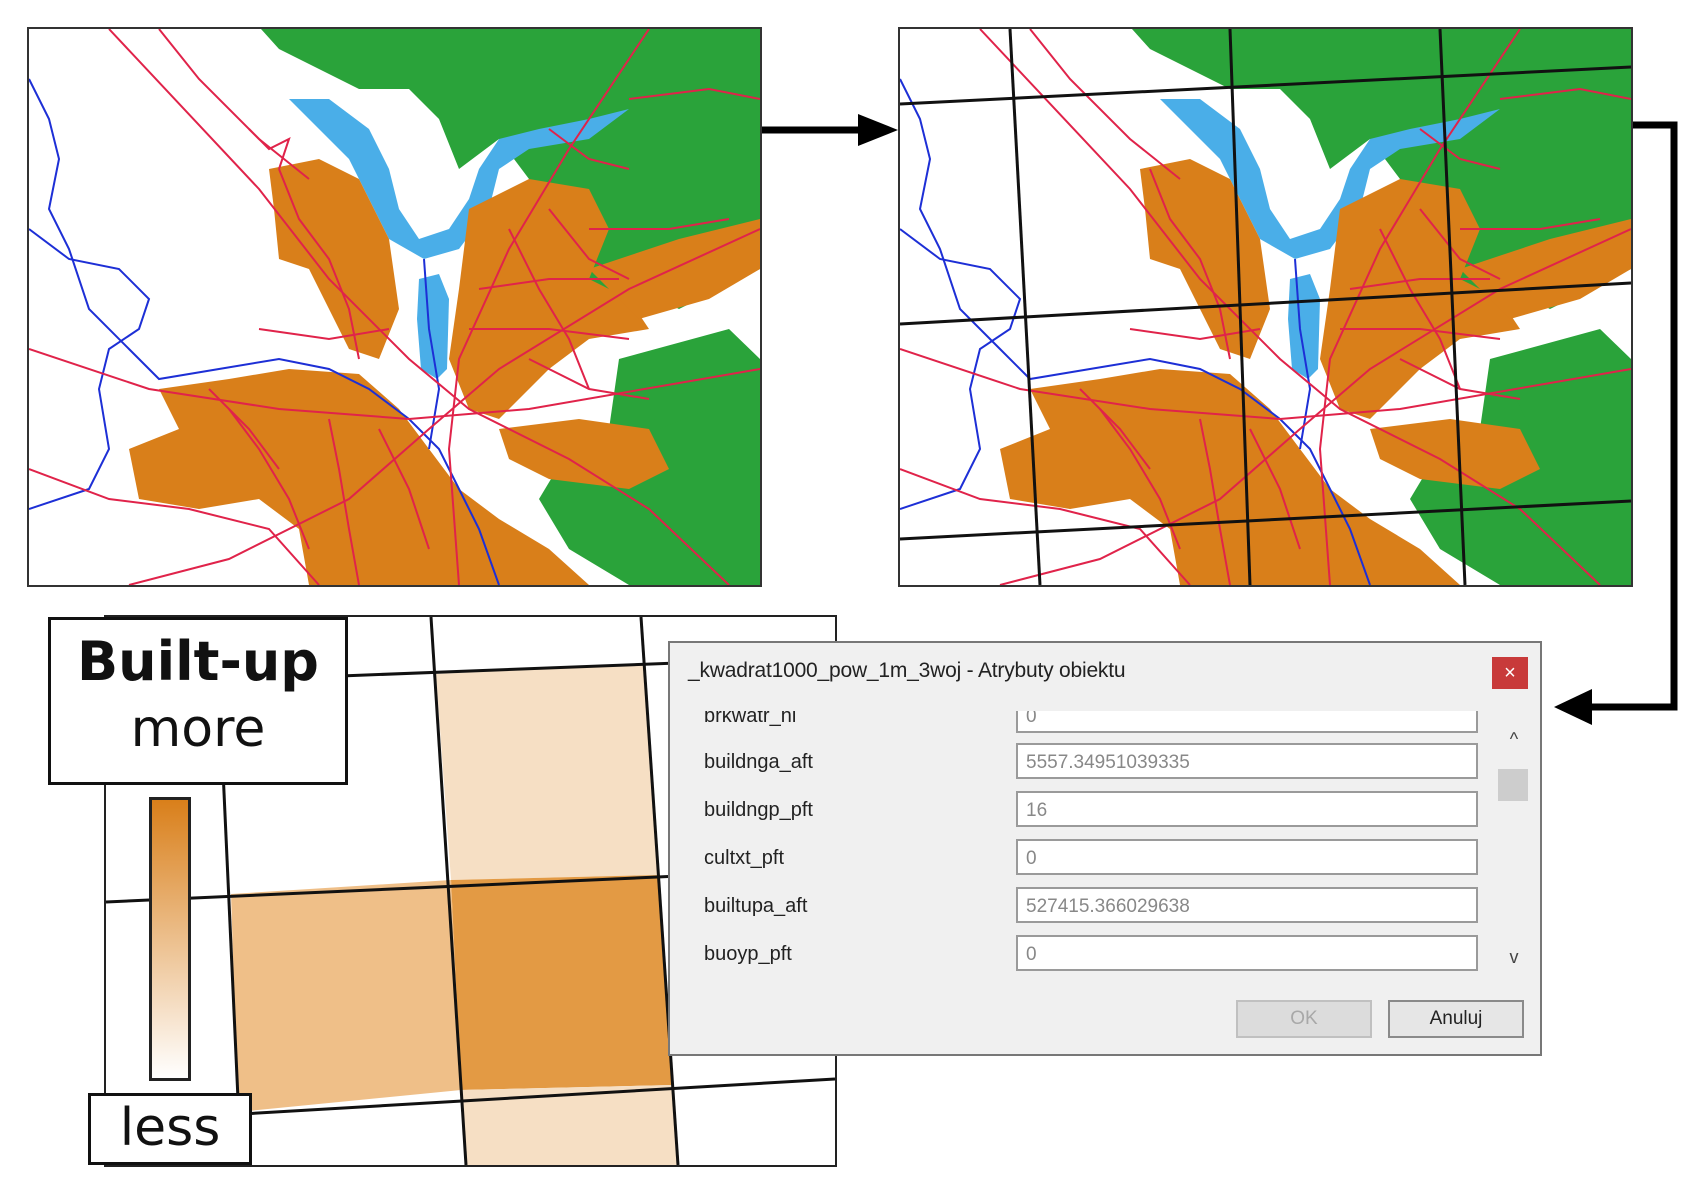 Image resolution: width=1690 pixels, height=1193 pixels. I want to click on attribute-label: buildnga_aft, so click(758, 762).